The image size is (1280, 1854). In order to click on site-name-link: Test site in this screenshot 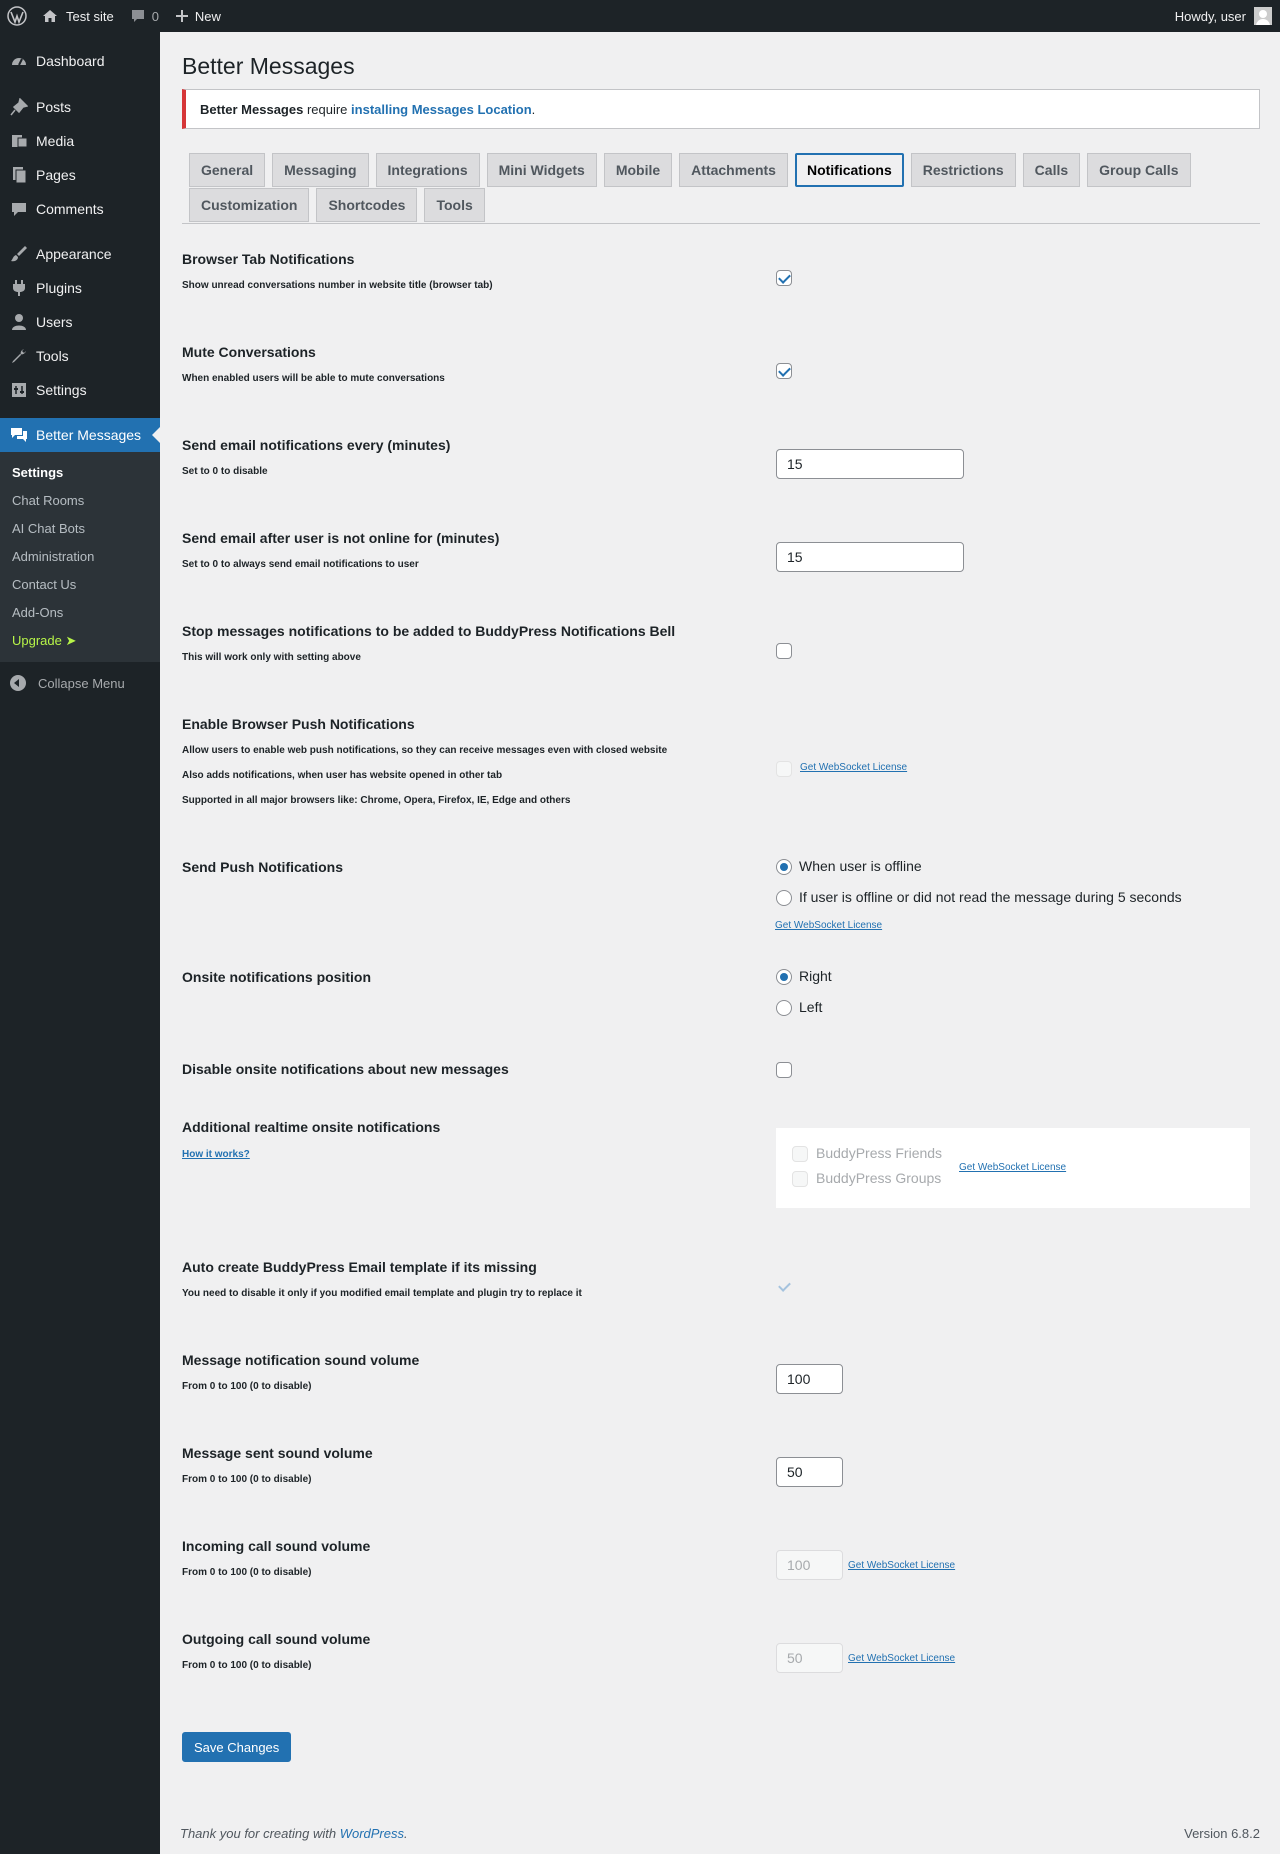, I will do `click(78, 16)`.